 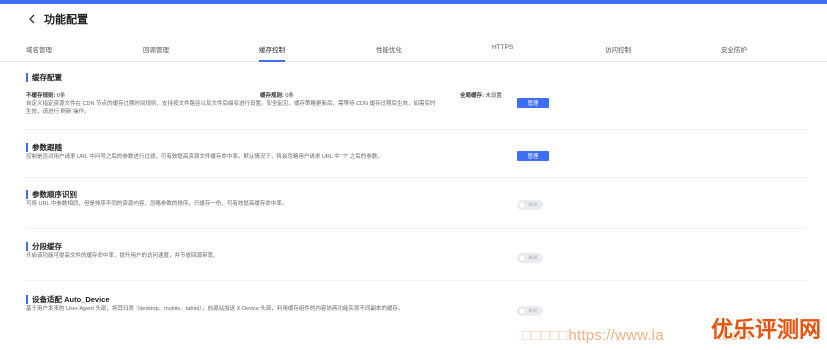 What do you see at coordinates (47, 147) in the screenshot?
I see `param-follow-title: 参数跟随` at bounding box center [47, 147].